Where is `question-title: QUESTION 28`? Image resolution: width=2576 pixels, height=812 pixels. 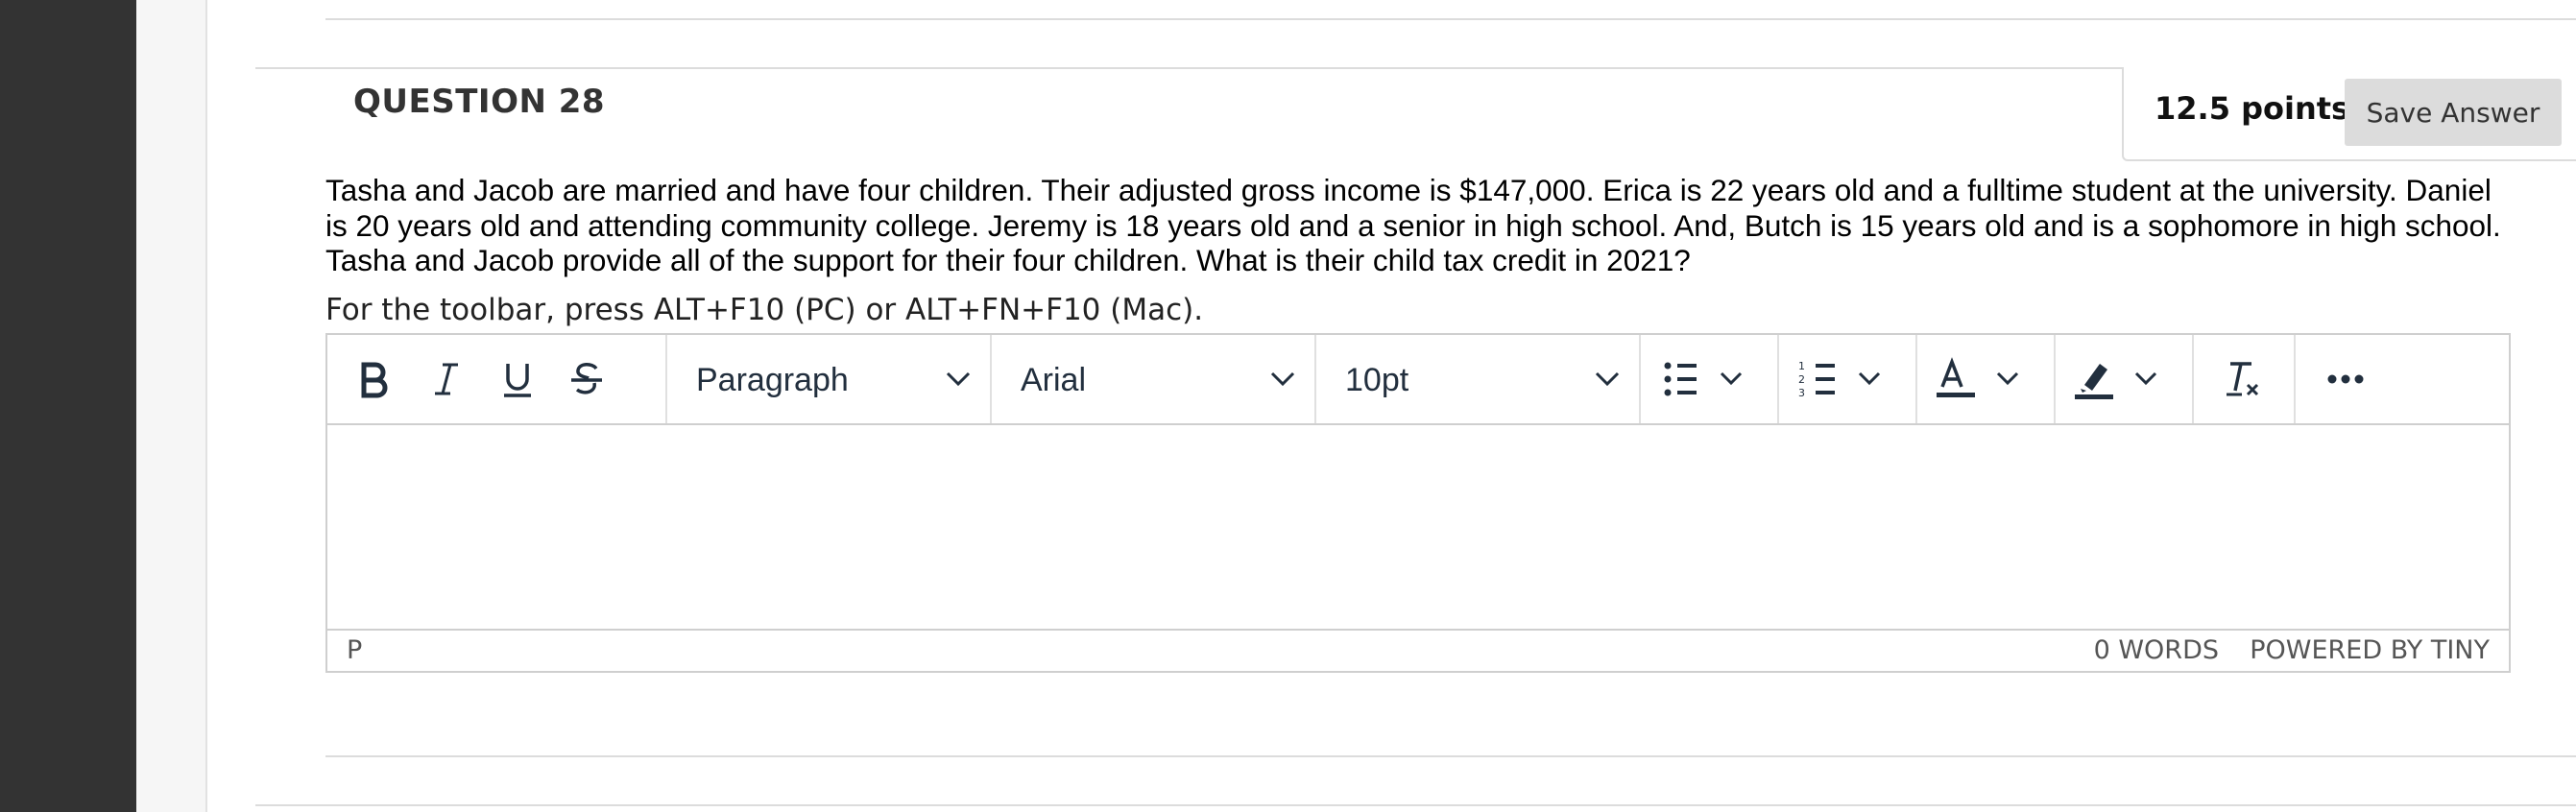
question-title: QUESTION 28 is located at coordinates (479, 102).